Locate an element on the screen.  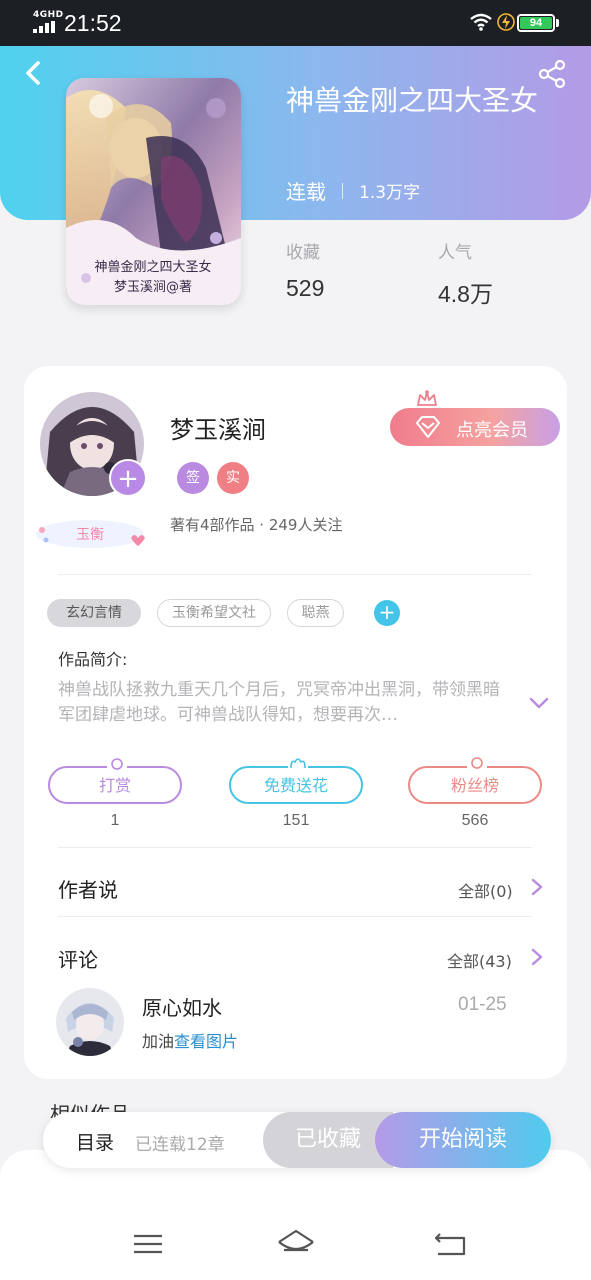
signed-tag: 签 is located at coordinates (193, 478).